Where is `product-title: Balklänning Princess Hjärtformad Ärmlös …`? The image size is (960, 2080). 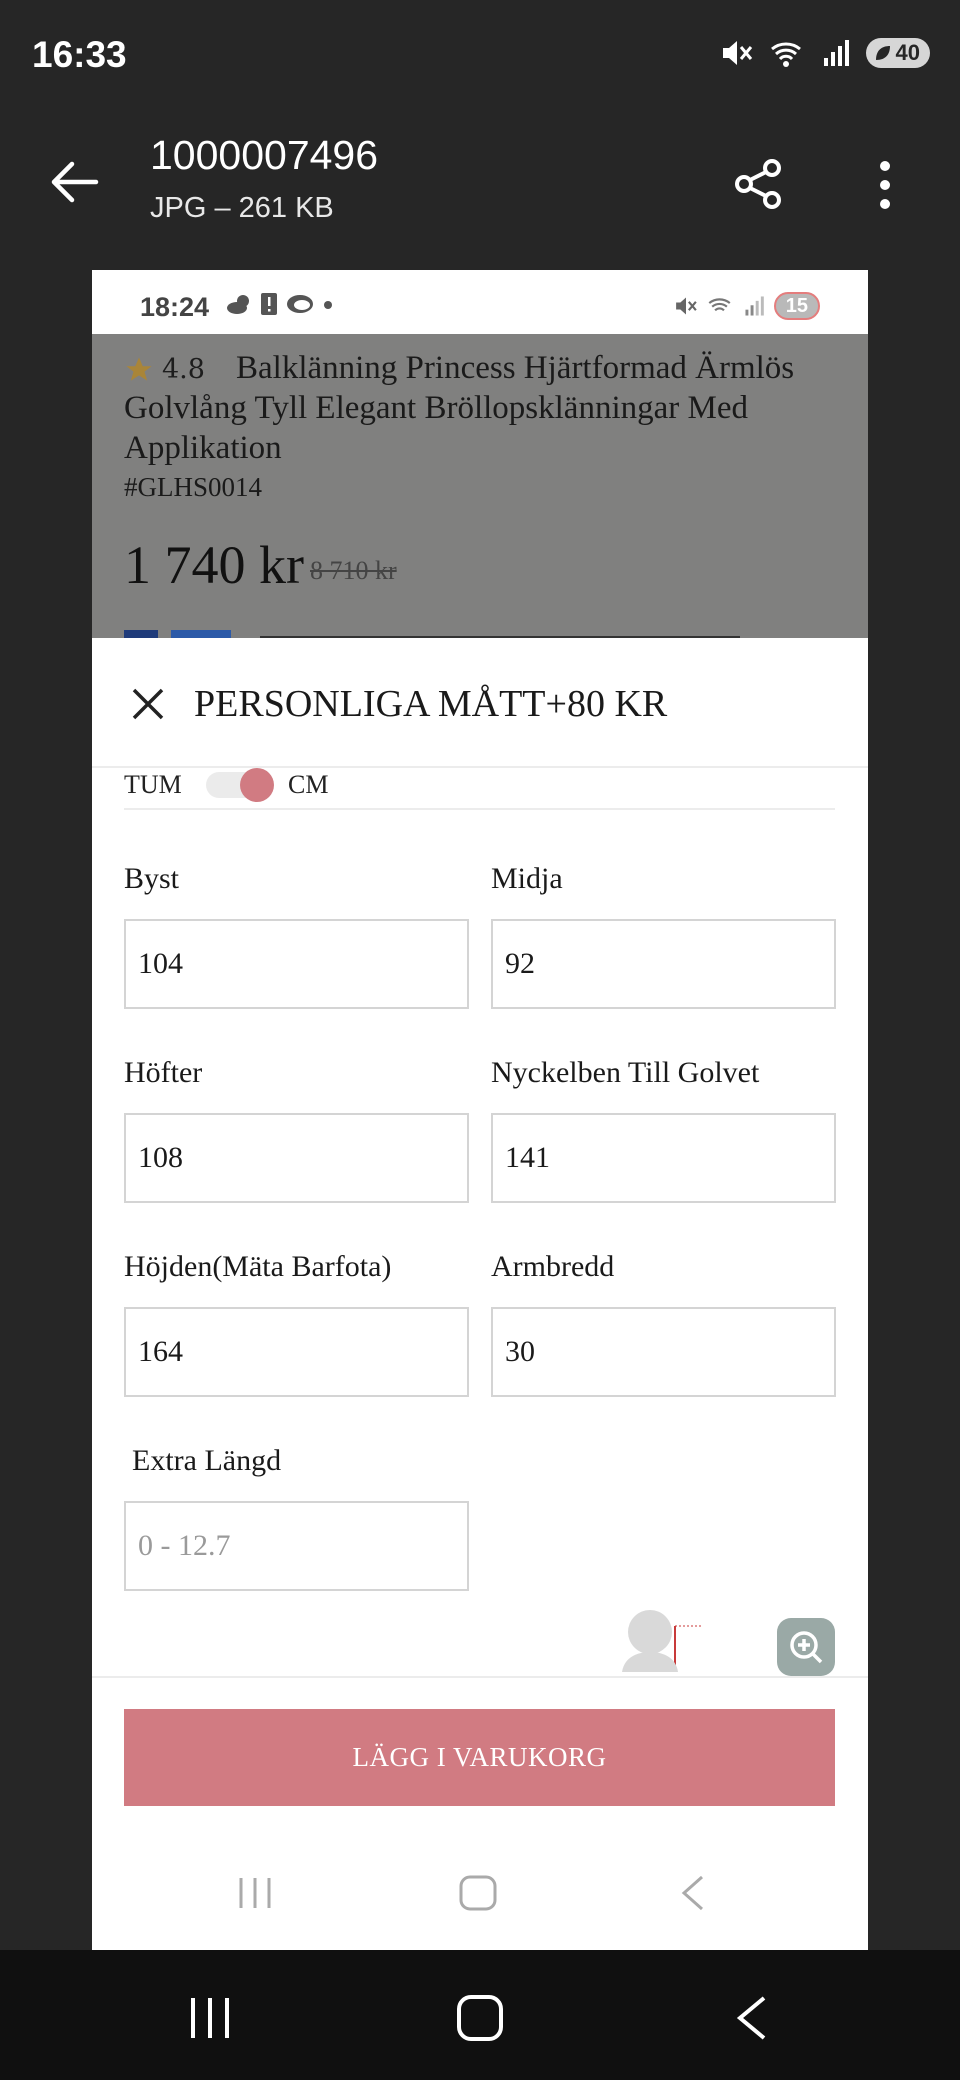
product-title: Balklänning Princess Hjärtformad Ärmlös … is located at coordinates (459, 408).